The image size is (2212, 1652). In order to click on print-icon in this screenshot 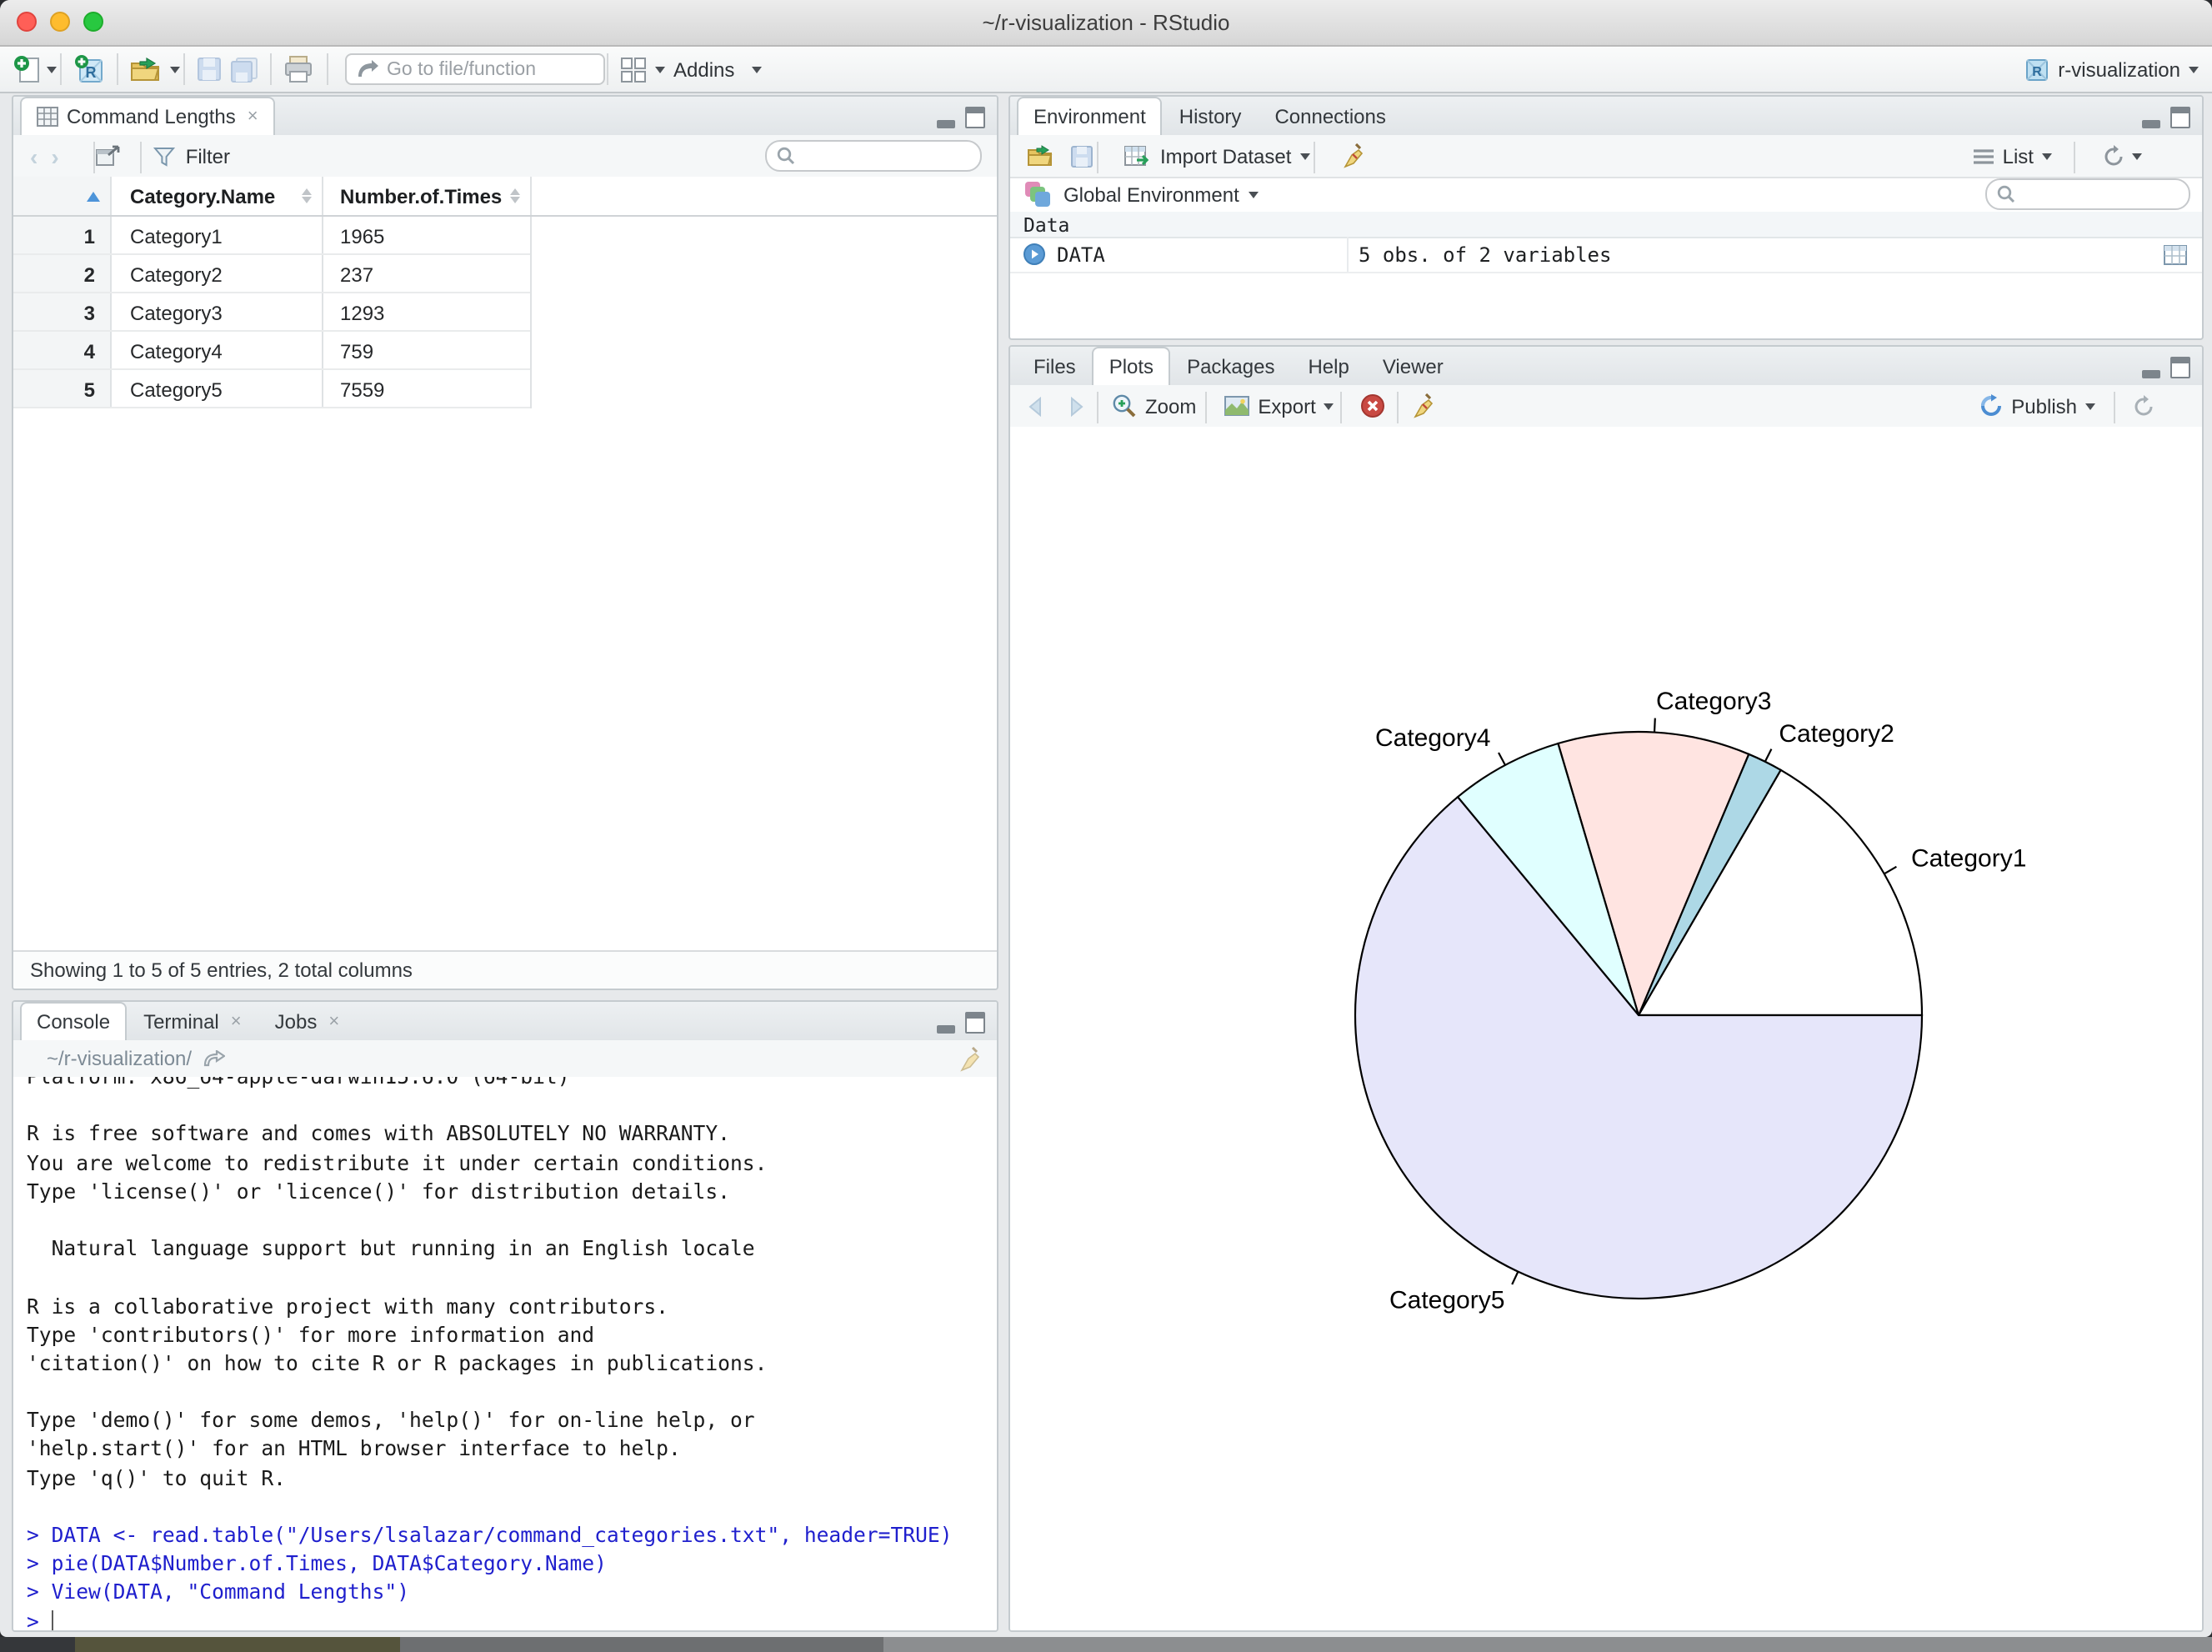, I will do `click(298, 69)`.